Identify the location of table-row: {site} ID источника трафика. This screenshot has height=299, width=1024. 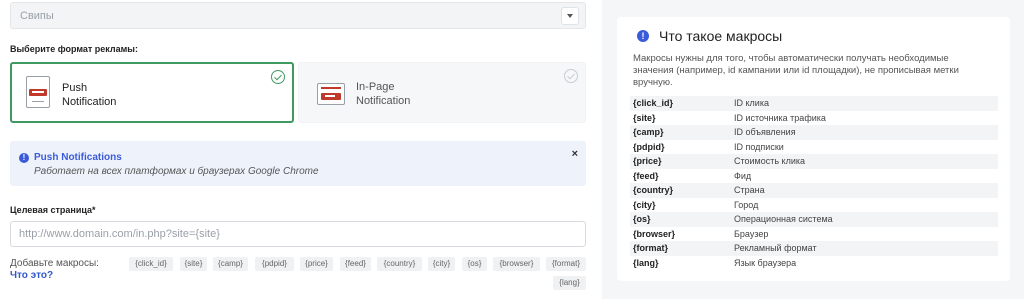
(814, 118).